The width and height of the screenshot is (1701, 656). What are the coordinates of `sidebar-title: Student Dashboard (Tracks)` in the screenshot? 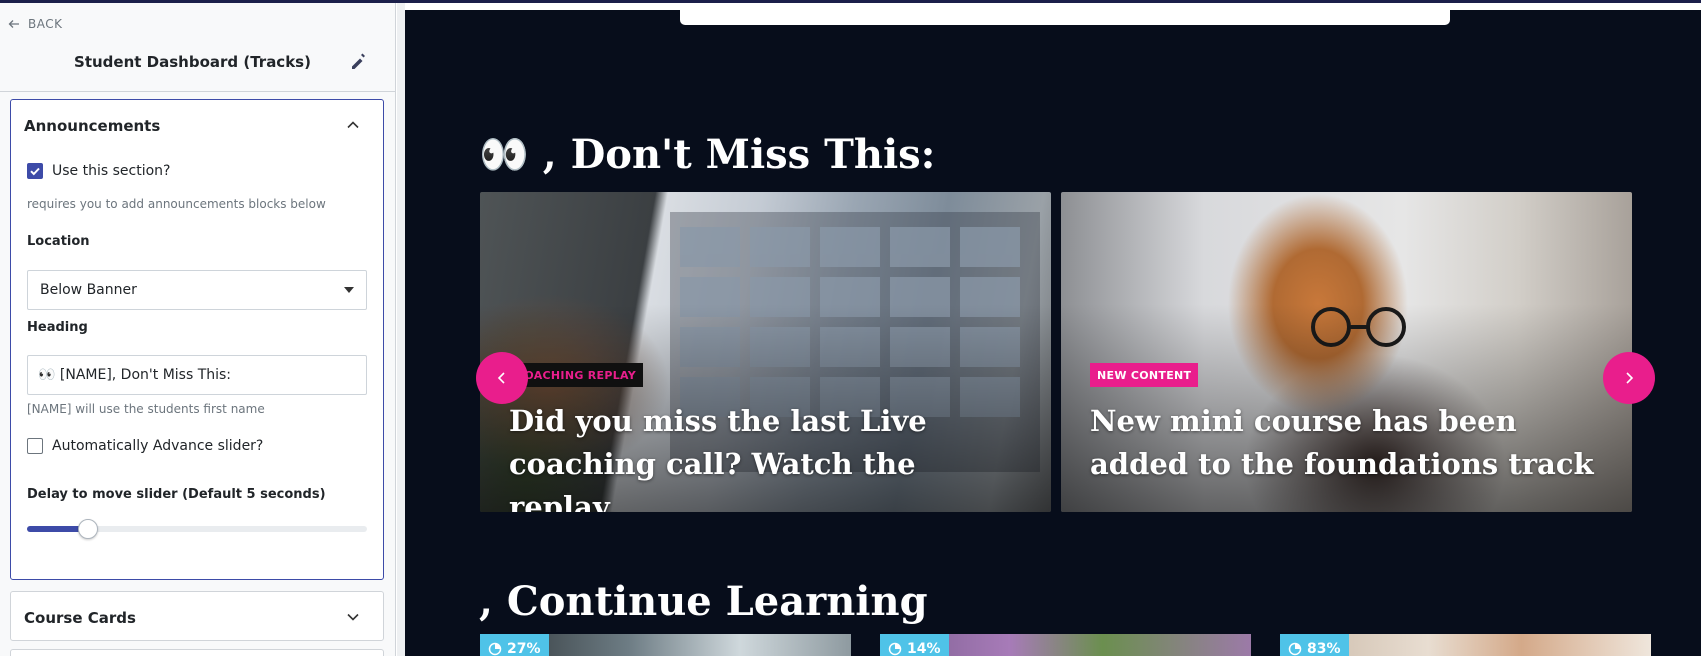 It's located at (192, 62).